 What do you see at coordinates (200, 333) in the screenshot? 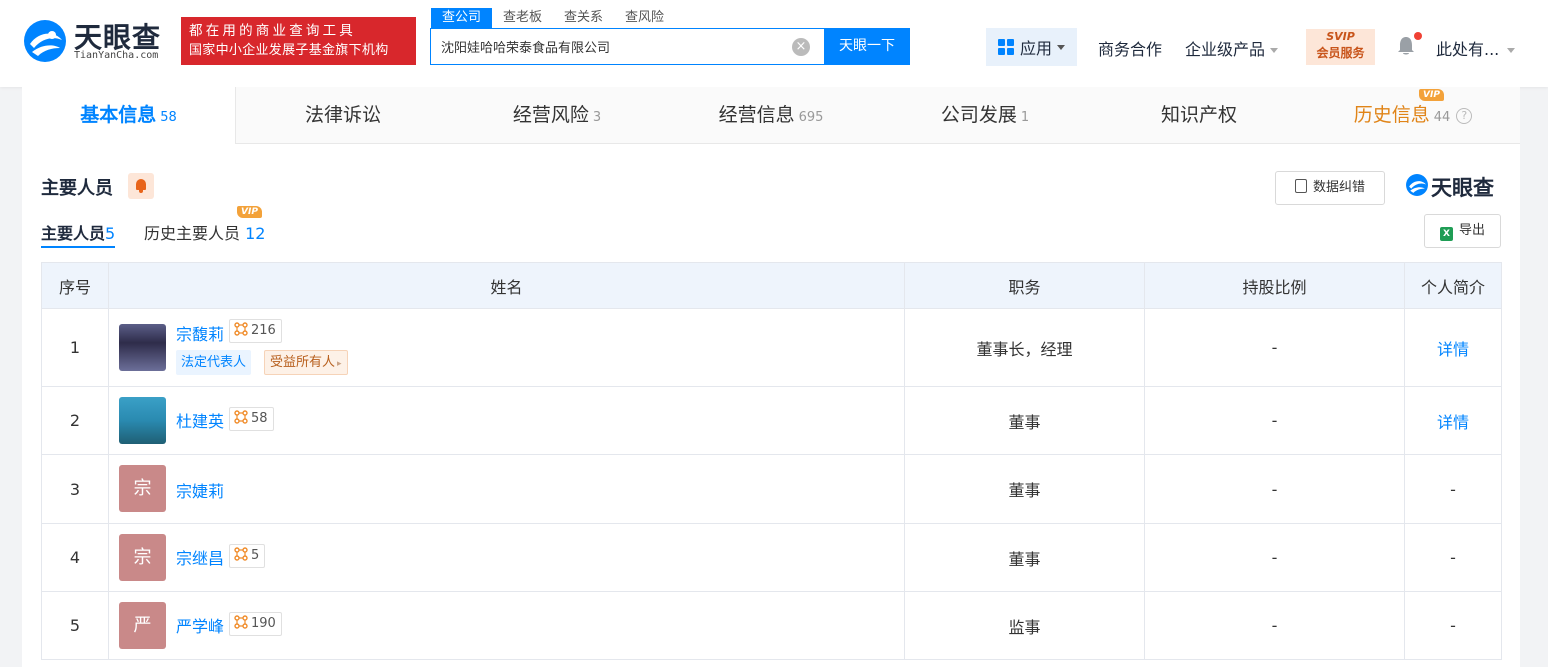
I see `person-name-link: 宗馥莉` at bounding box center [200, 333].